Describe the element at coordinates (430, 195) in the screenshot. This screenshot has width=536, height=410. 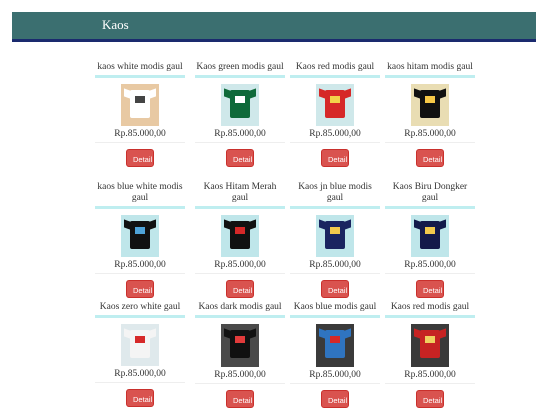
I see `product-name: Kaos Biru Dongker gaul` at that location.